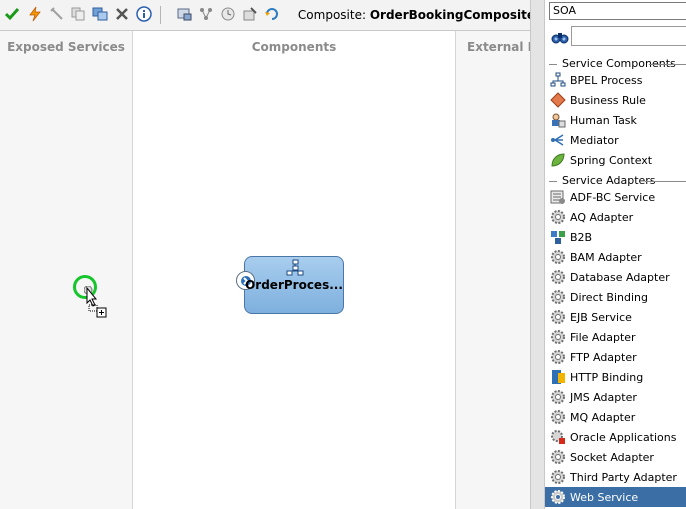  I want to click on palette-item-third-party-adapter: Third Party Adapter, so click(617, 477).